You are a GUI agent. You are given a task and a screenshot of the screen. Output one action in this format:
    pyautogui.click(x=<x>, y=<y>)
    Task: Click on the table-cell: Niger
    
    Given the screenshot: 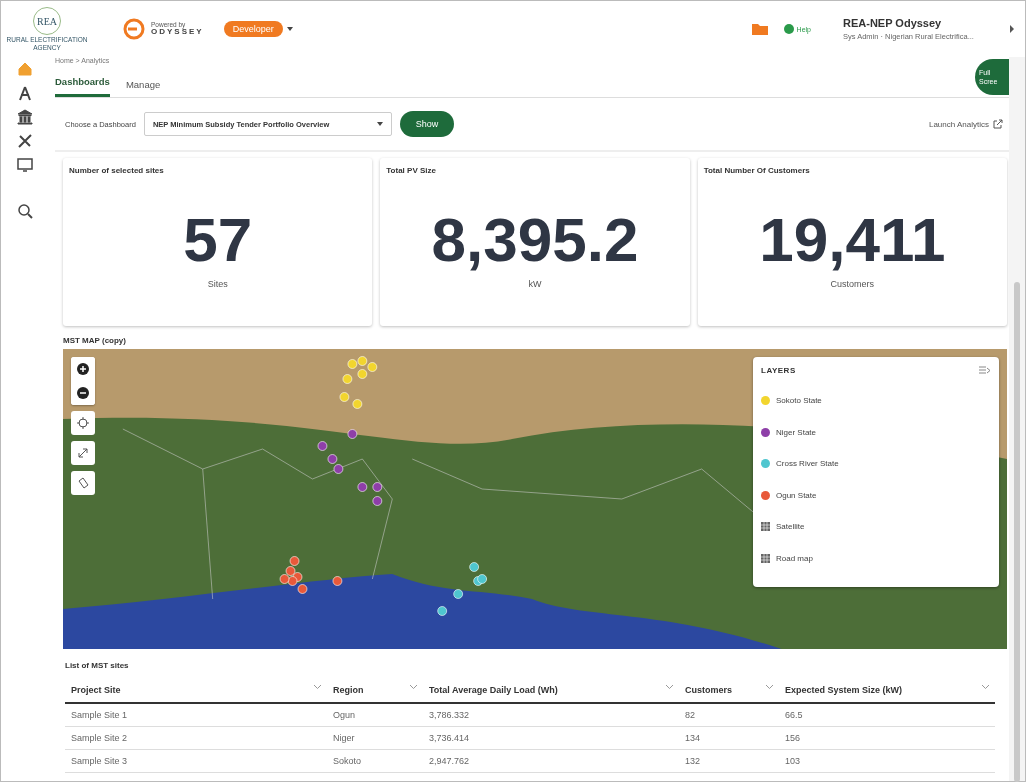 What is the action you would take?
    pyautogui.click(x=375, y=738)
    